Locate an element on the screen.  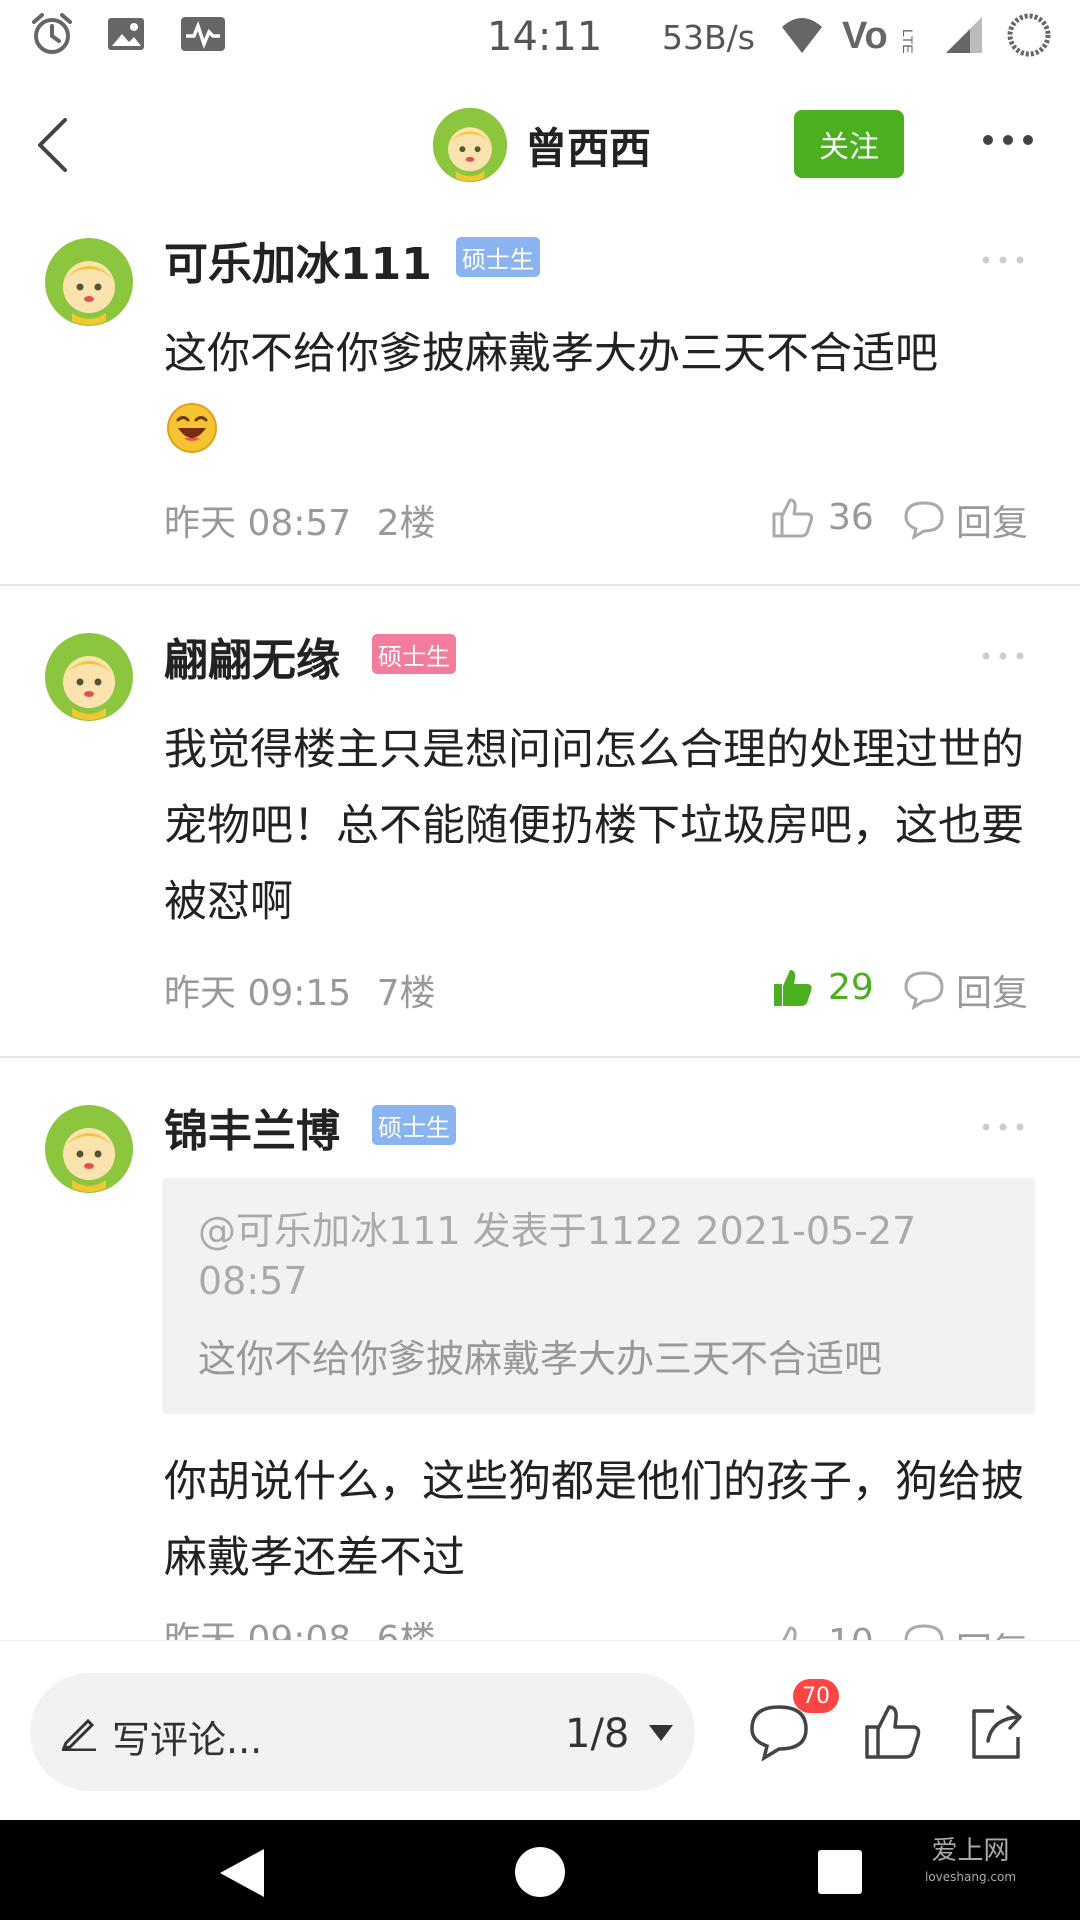
post-header: 曾西西 关注 is located at coordinates (540, 145).